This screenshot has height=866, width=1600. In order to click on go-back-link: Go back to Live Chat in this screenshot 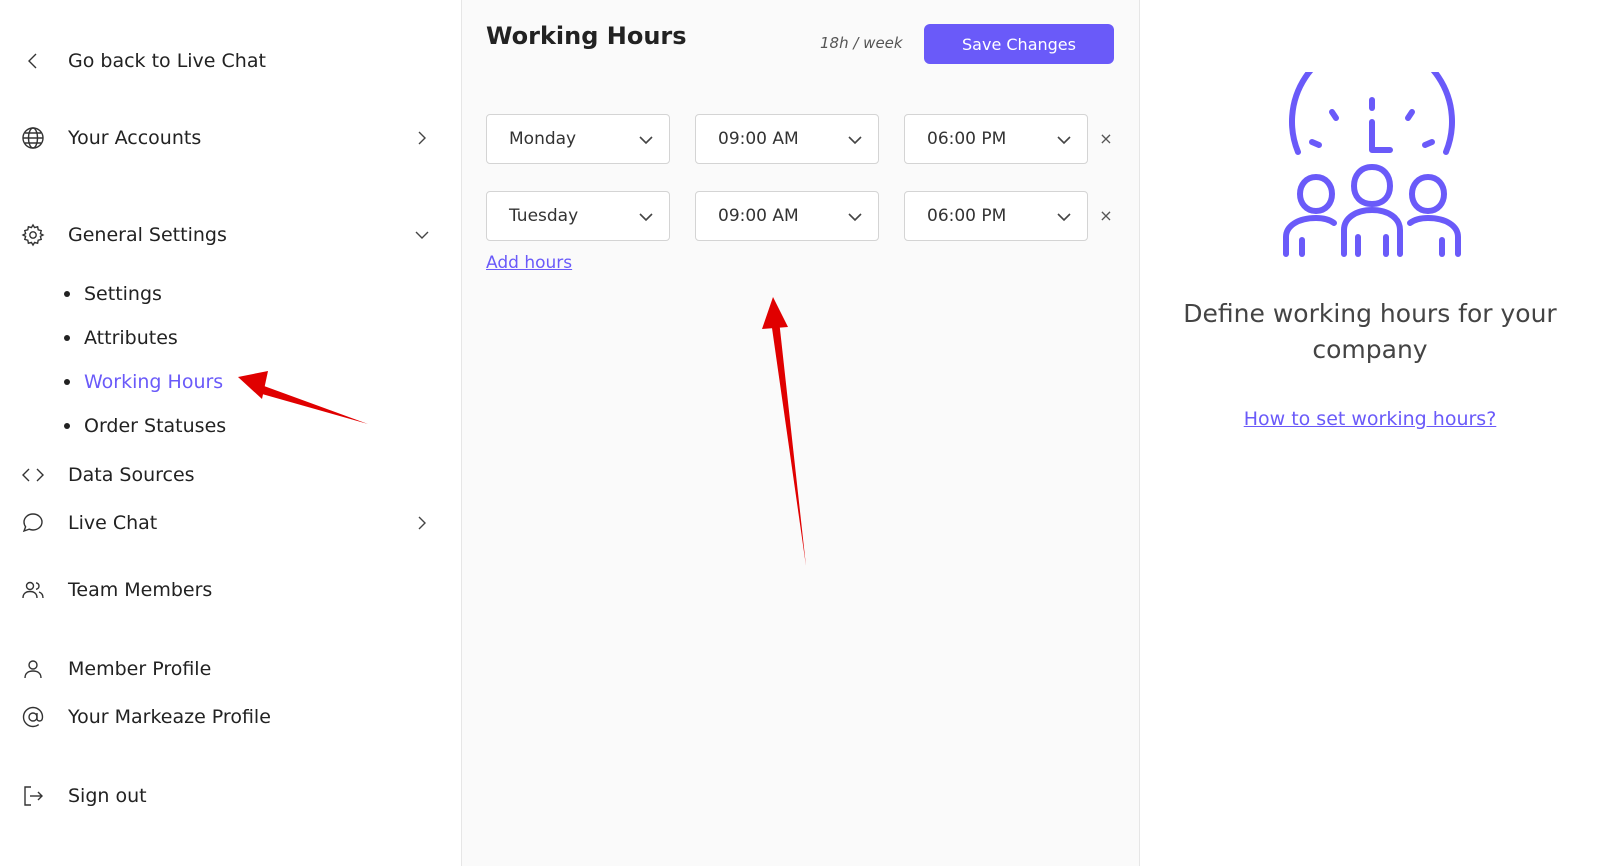, I will do `click(225, 61)`.